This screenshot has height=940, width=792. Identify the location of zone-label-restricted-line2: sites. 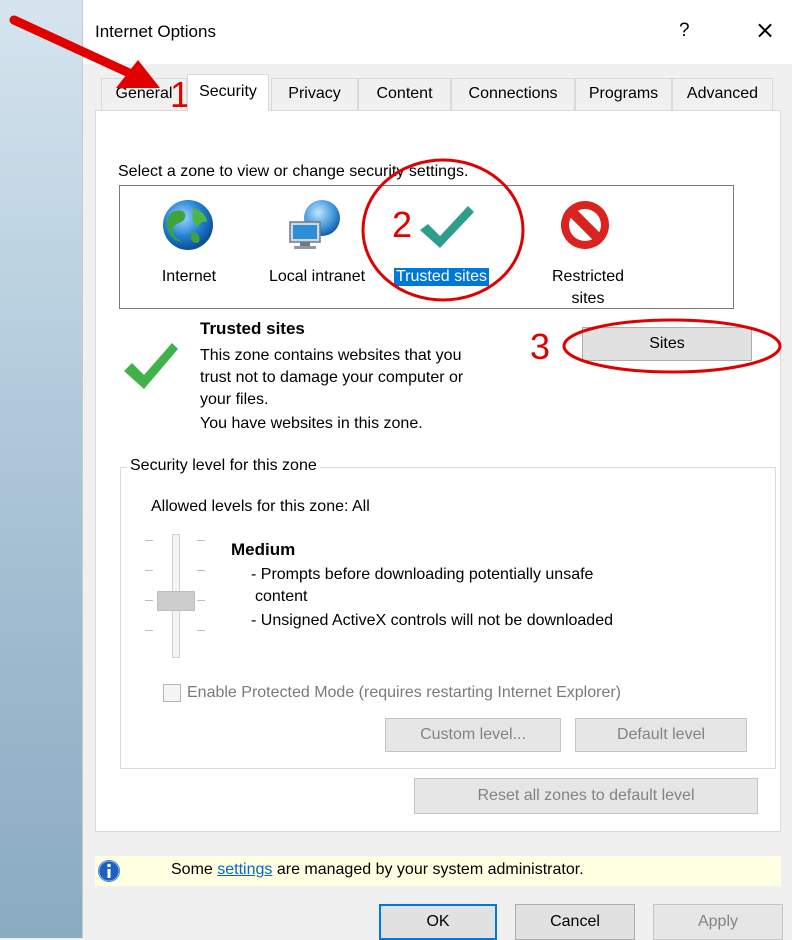
(588, 298).